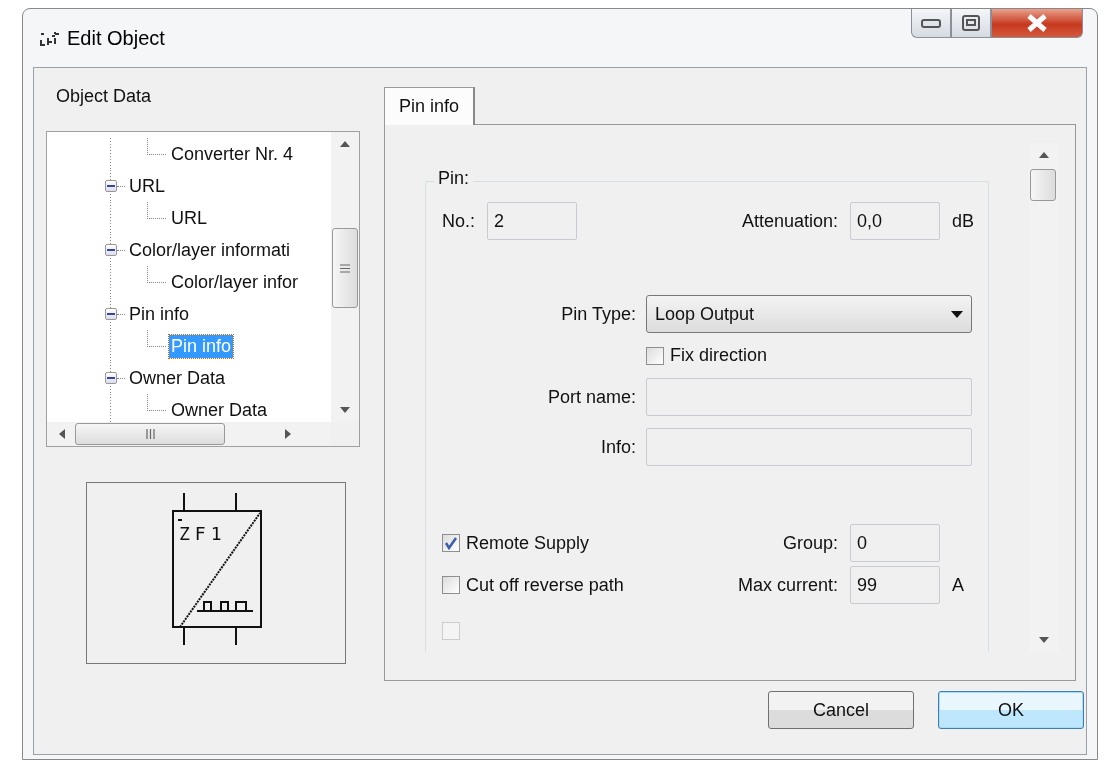  I want to click on field-label: Attenuation:, so click(789, 221).